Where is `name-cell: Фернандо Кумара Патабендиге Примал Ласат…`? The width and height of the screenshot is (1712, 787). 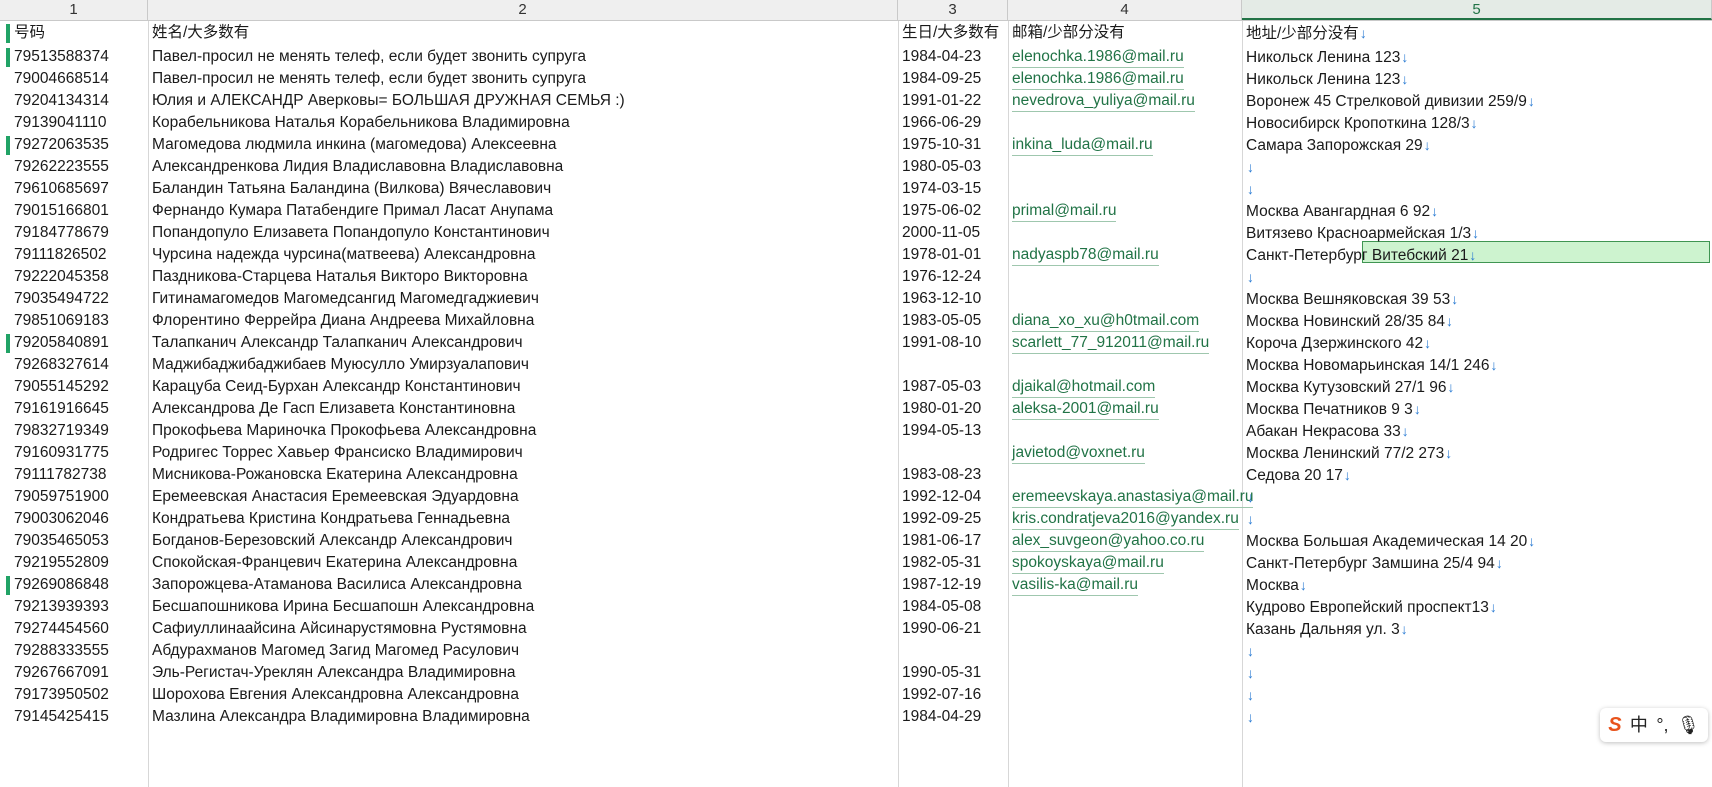 name-cell: Фернандо Кумара Патабендиге Примал Ласат… is located at coordinates (523, 211).